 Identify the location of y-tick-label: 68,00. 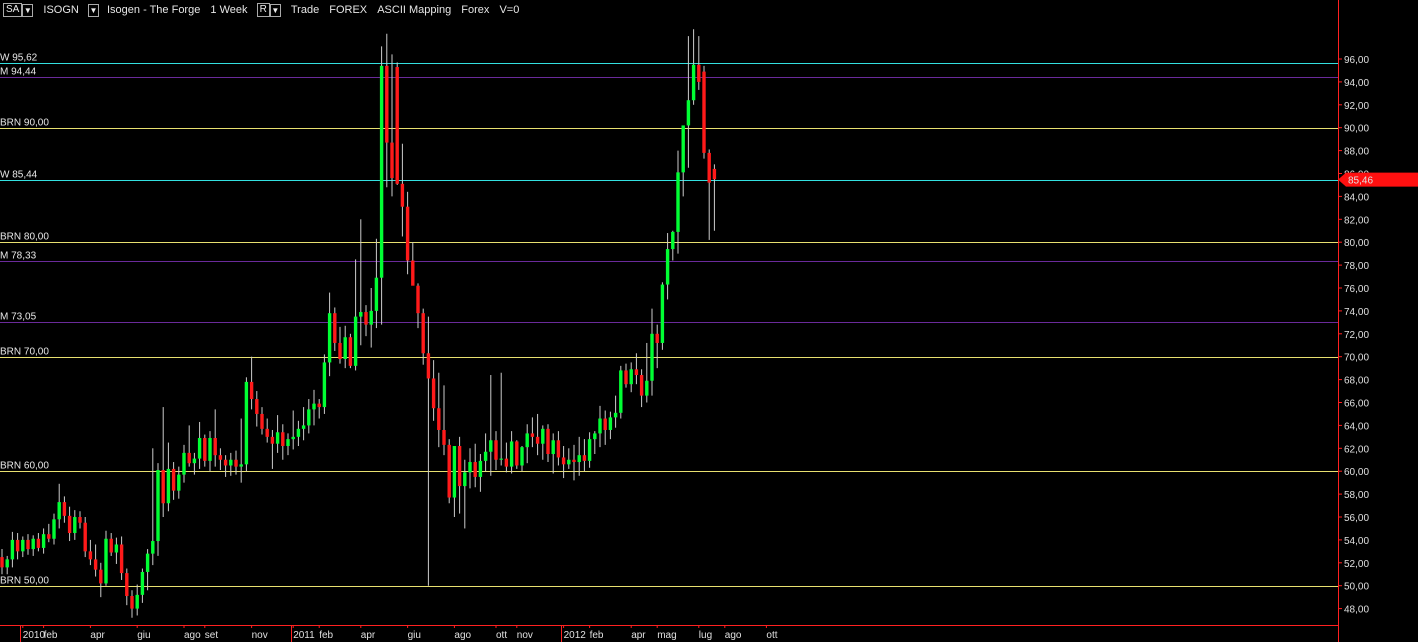
(1356, 381).